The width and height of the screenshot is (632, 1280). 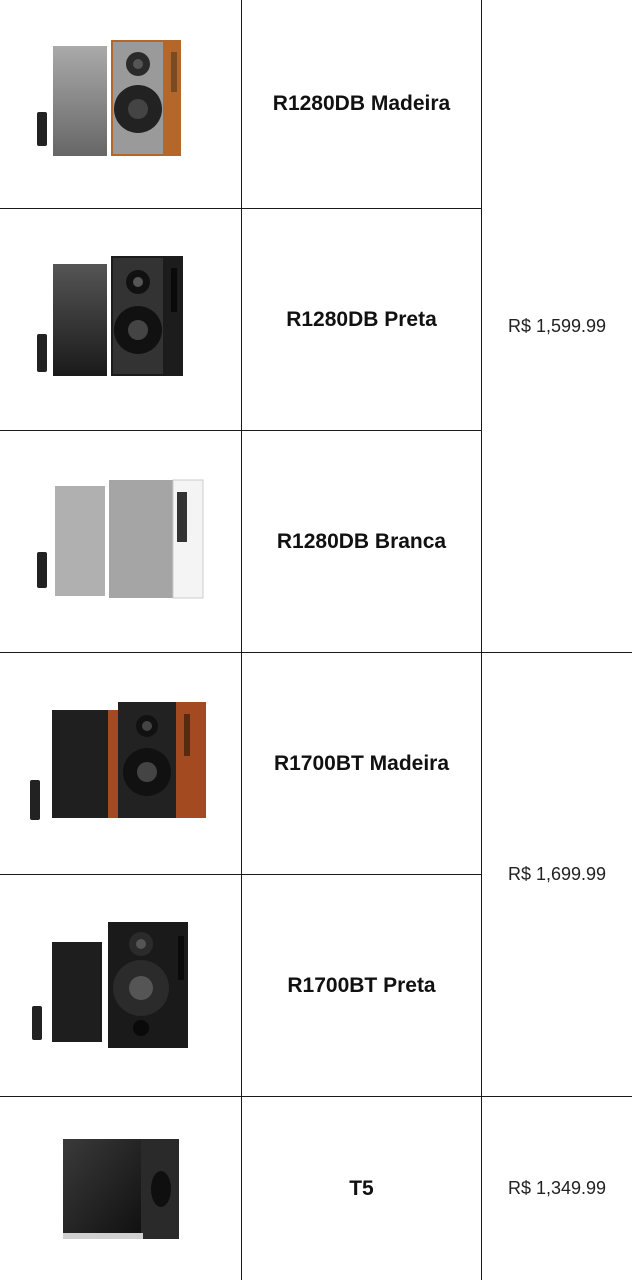 What do you see at coordinates (361, 319) in the screenshot?
I see `product-name: R1280DB Preta` at bounding box center [361, 319].